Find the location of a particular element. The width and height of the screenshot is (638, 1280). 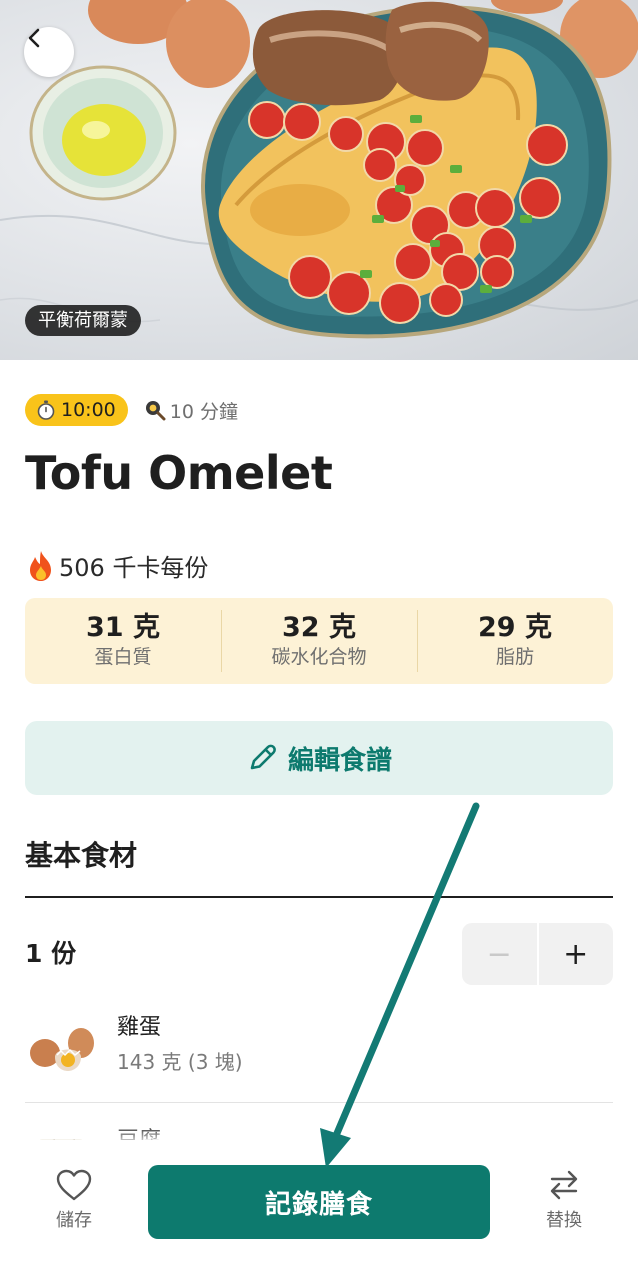

edit-recipe-button: 編輯食譜 is located at coordinates (319, 758).